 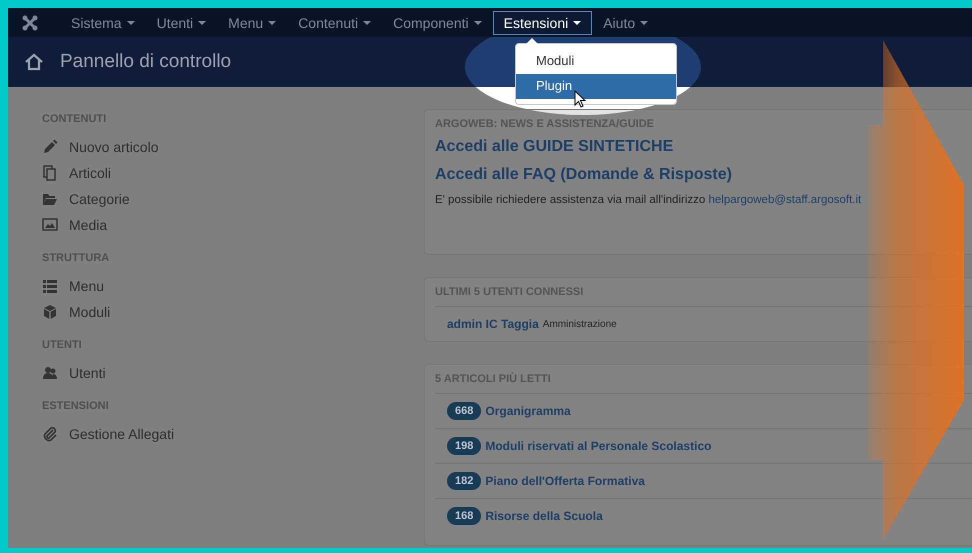 What do you see at coordinates (437, 22) in the screenshot?
I see `nav-menu-item: Componenti` at bounding box center [437, 22].